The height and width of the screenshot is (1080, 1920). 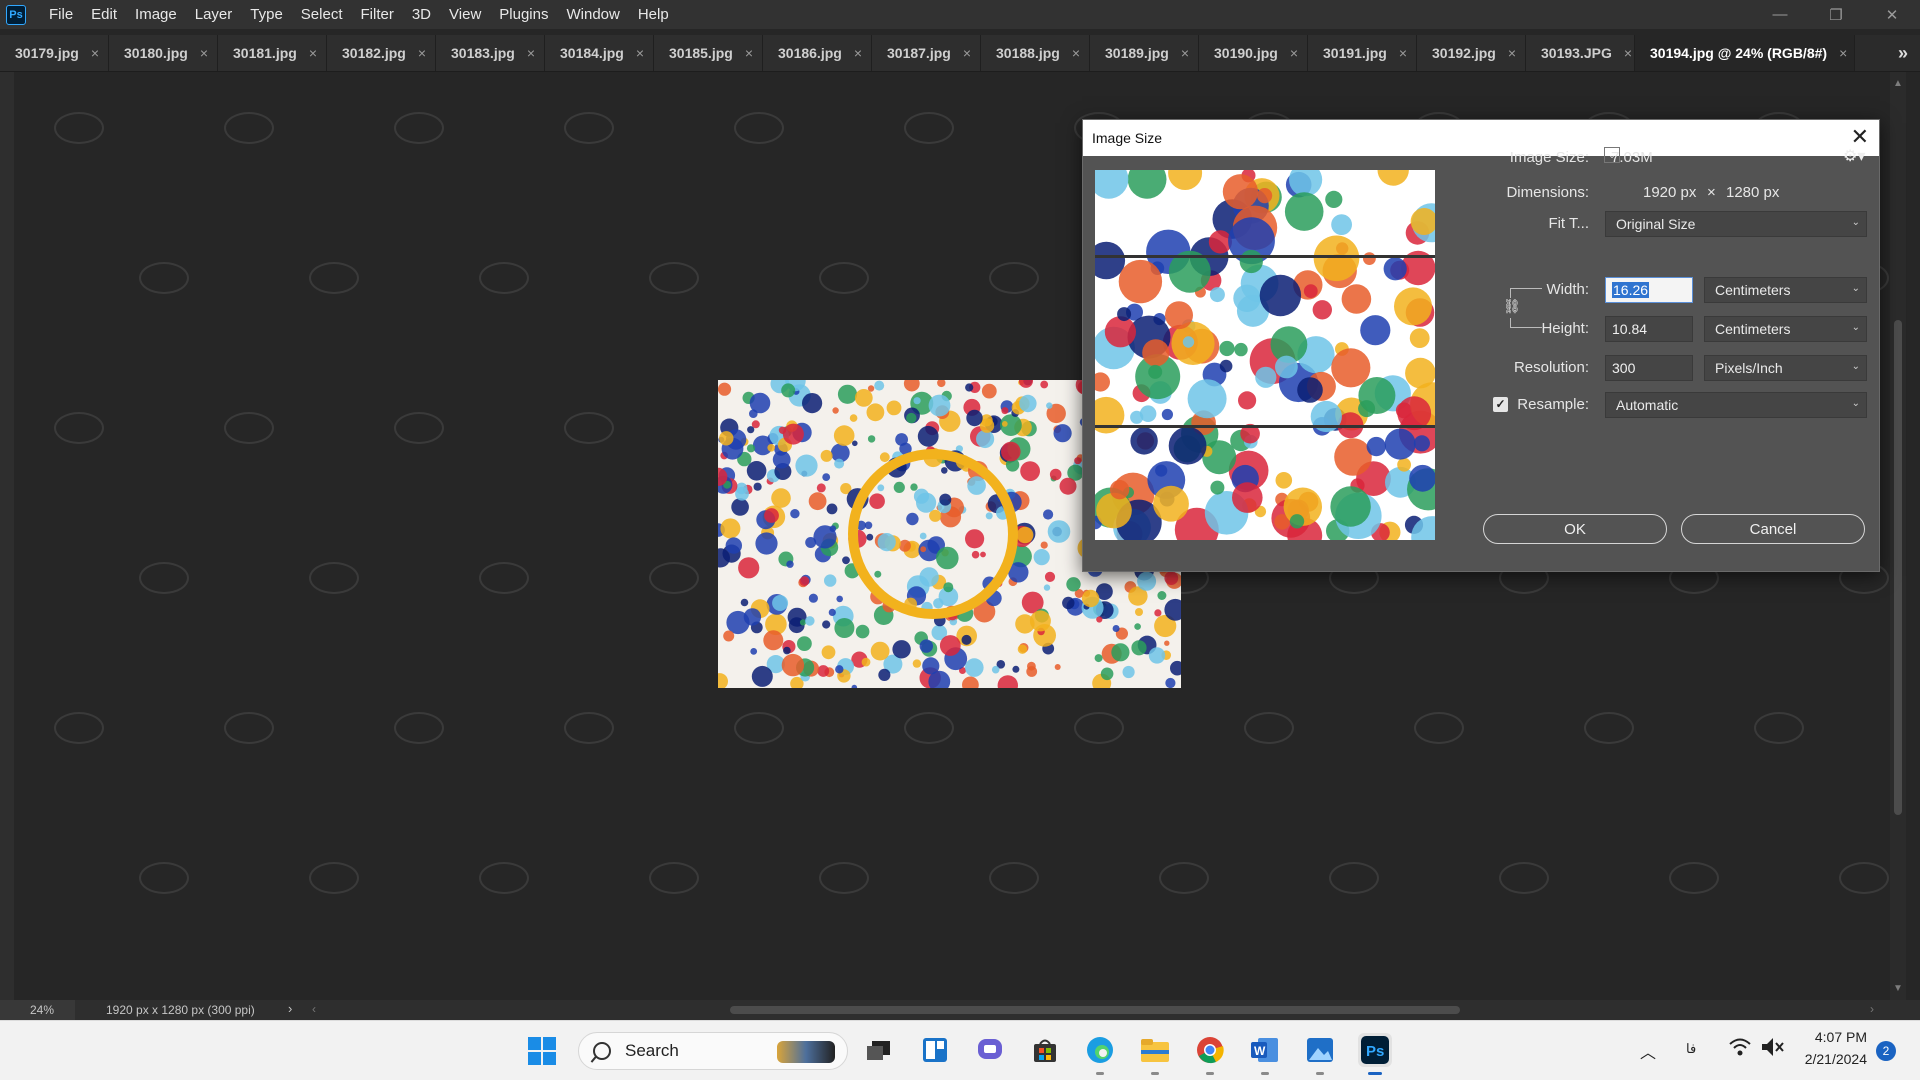 I want to click on gear-icon: ⚙▾, so click(x=1854, y=156).